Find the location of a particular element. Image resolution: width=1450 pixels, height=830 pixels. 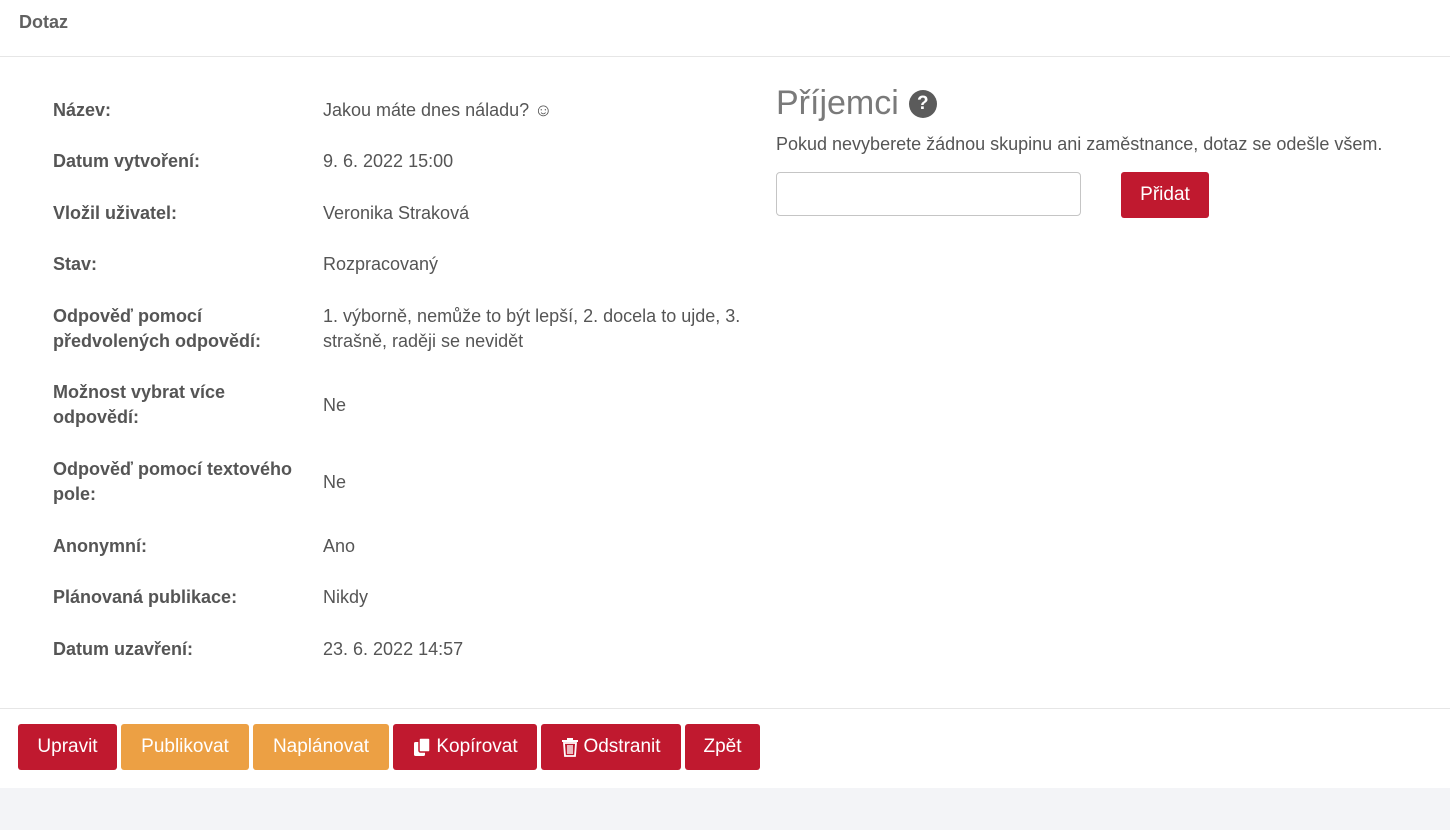

detail-label: Vložil uživatel: is located at coordinates (115, 213).